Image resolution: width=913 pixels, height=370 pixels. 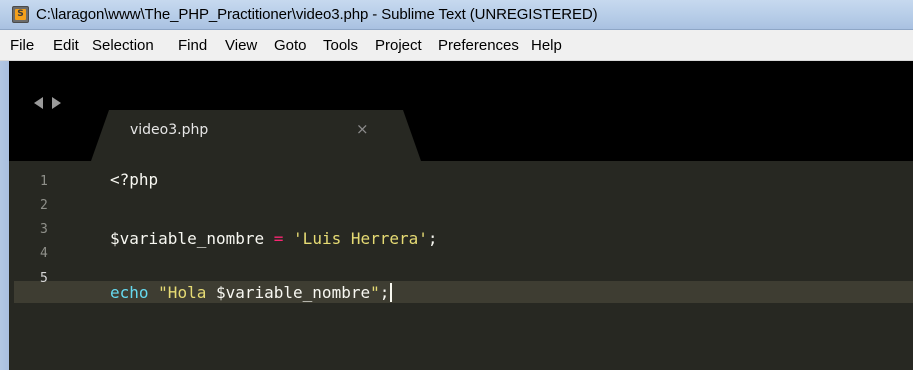 I want to click on line-number: 5, so click(x=44, y=278).